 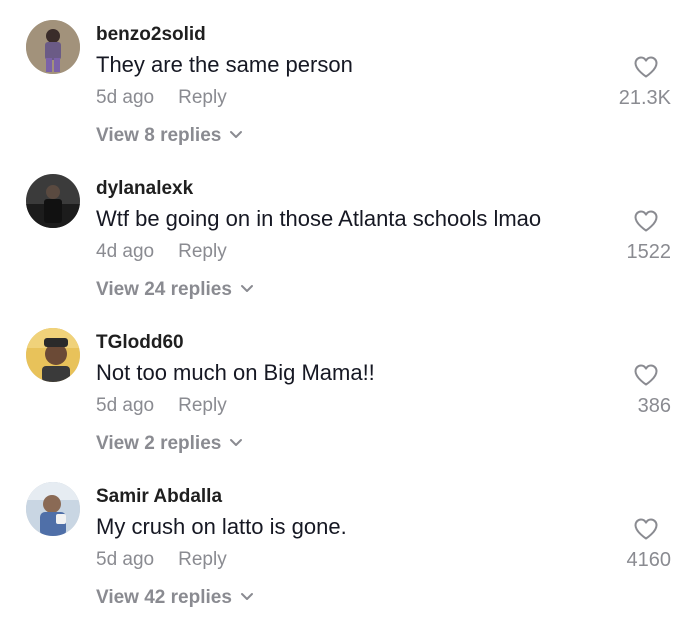 What do you see at coordinates (151, 35) in the screenshot?
I see `comment-username: benzo2solid` at bounding box center [151, 35].